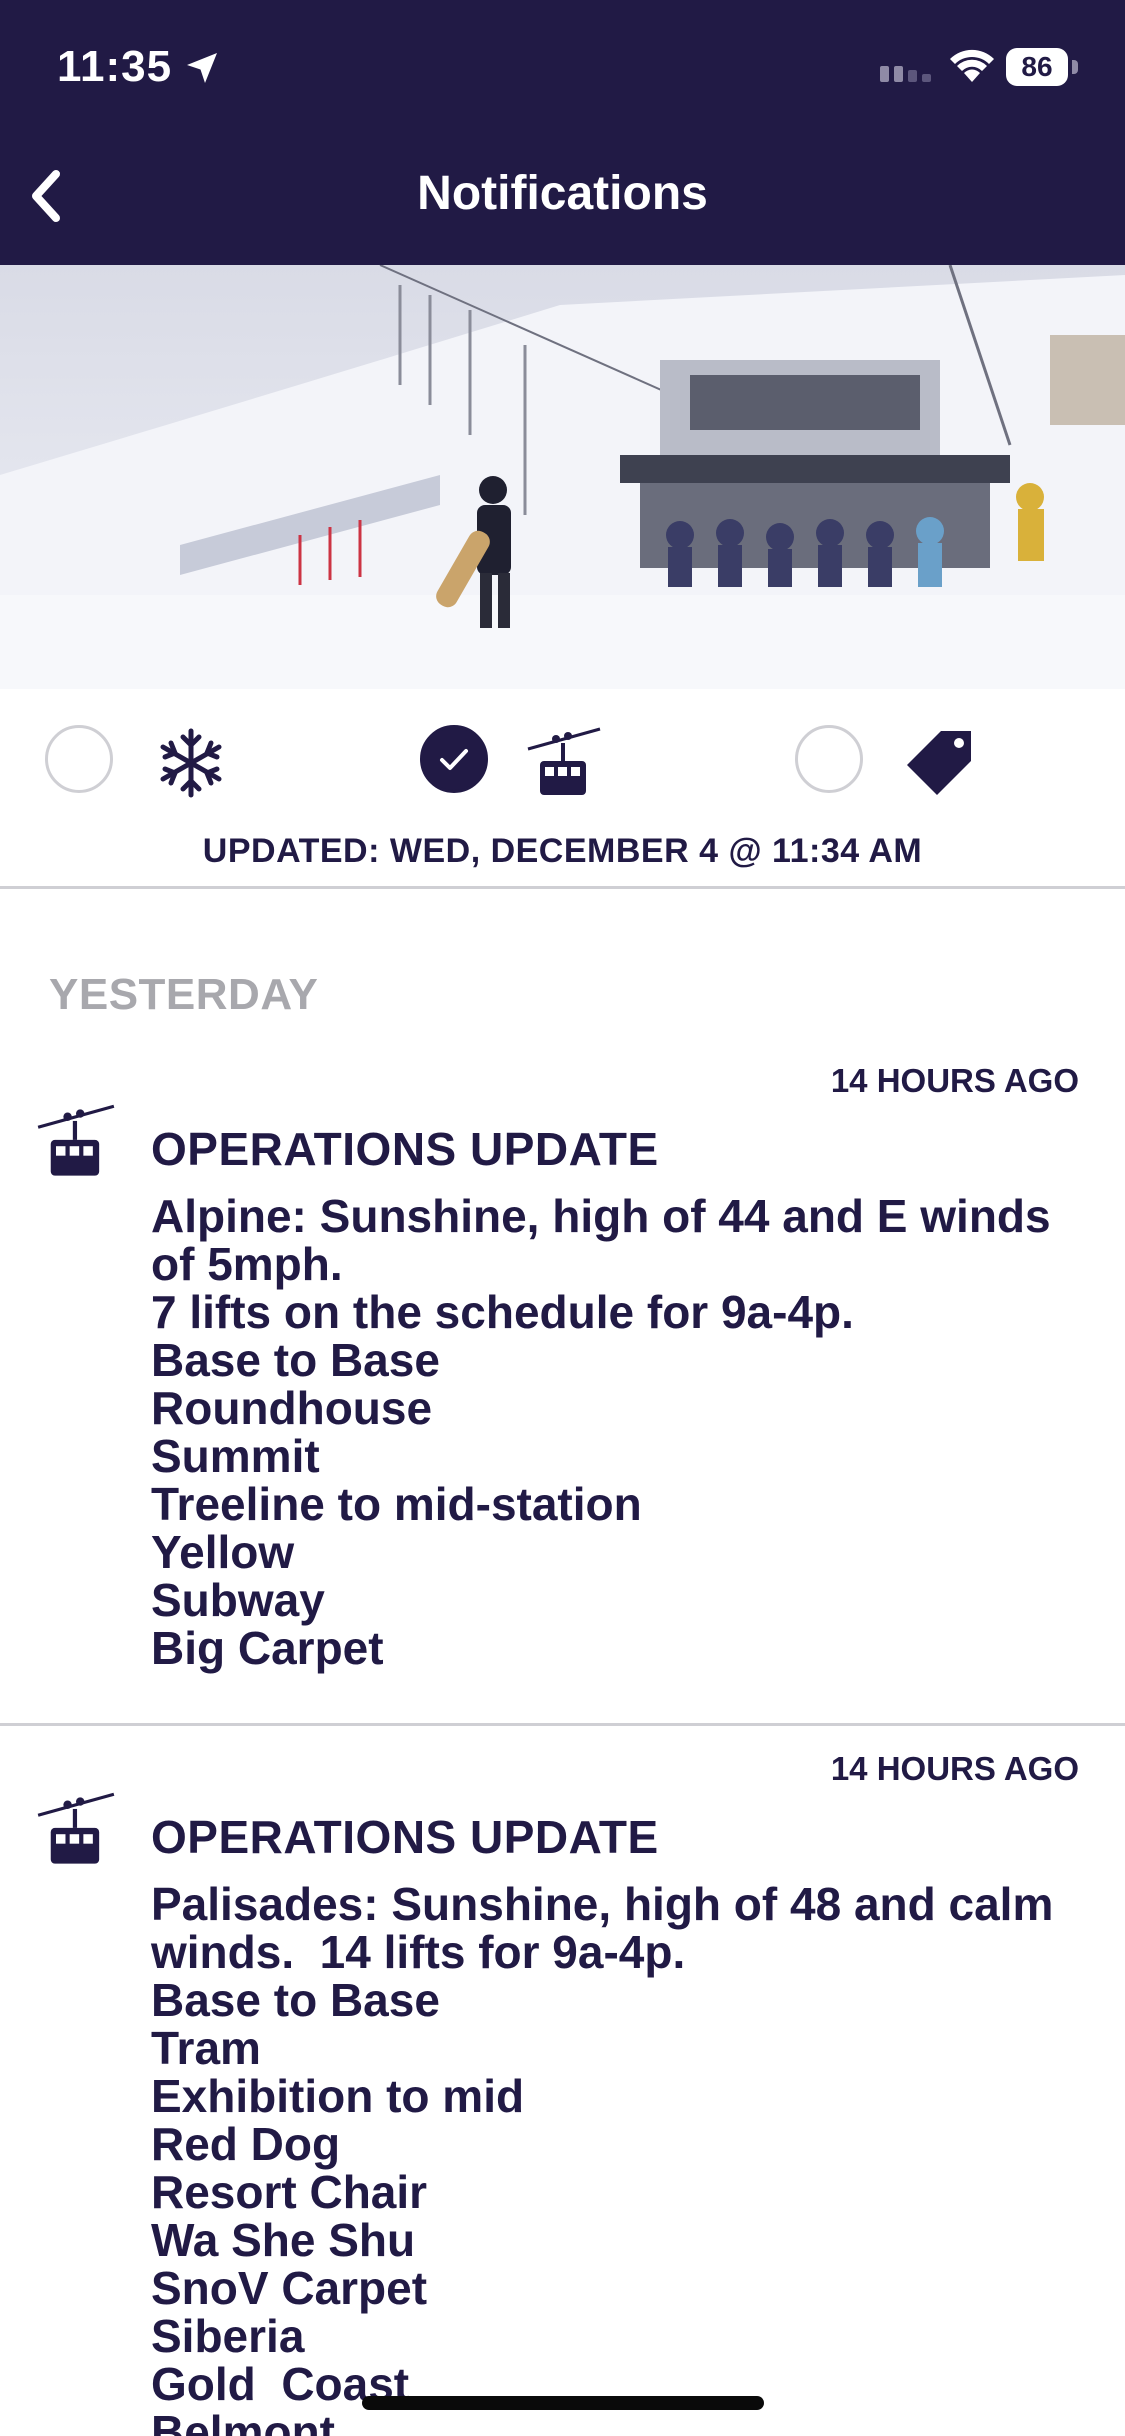 This screenshot has height=2436, width=1125. What do you see at coordinates (289, 2288) in the screenshot?
I see `notification-line: SnoV Carpet` at bounding box center [289, 2288].